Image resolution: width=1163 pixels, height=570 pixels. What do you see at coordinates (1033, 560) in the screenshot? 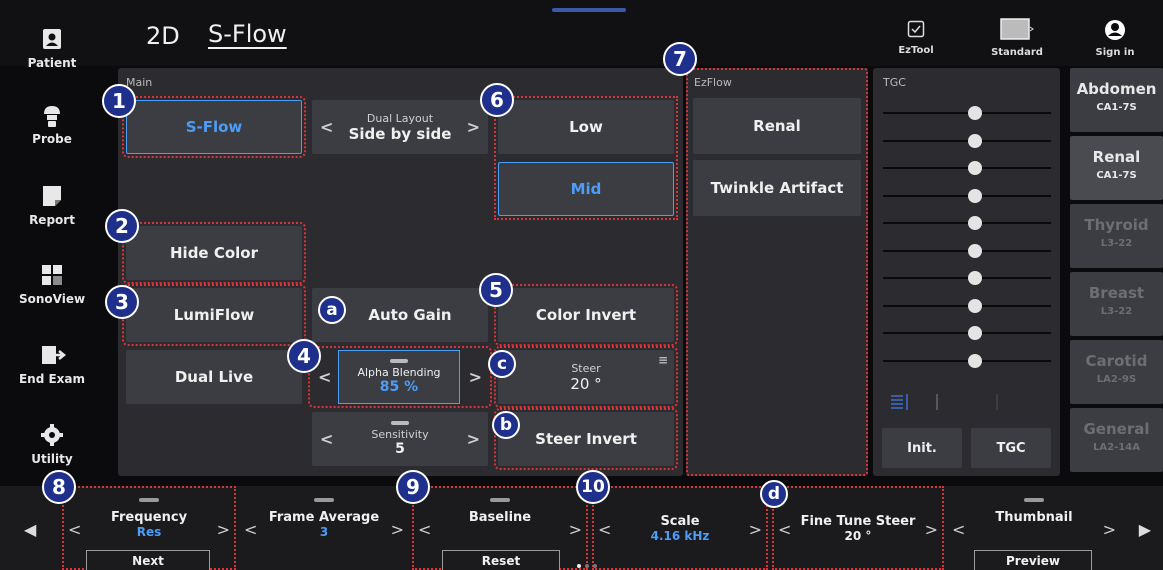
I see `thumbnail-preview-button: Preview` at bounding box center [1033, 560].